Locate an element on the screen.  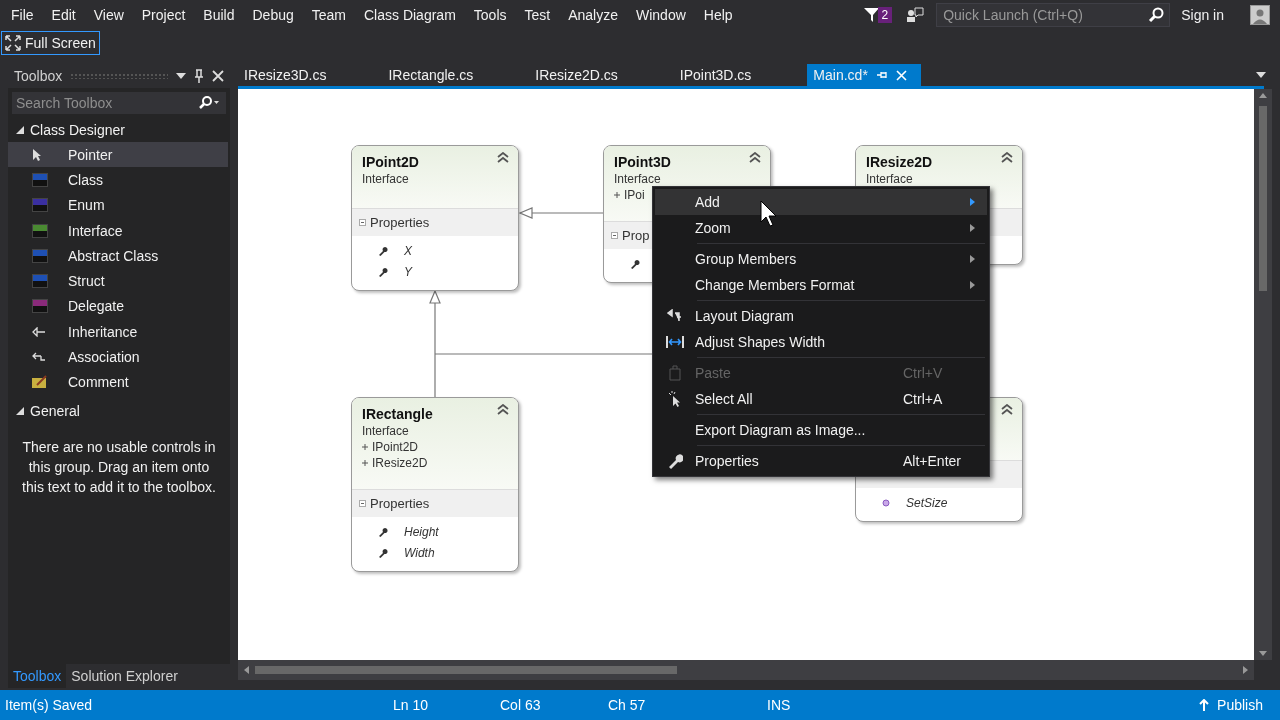
member-name: X is located at coordinates (408, 250).